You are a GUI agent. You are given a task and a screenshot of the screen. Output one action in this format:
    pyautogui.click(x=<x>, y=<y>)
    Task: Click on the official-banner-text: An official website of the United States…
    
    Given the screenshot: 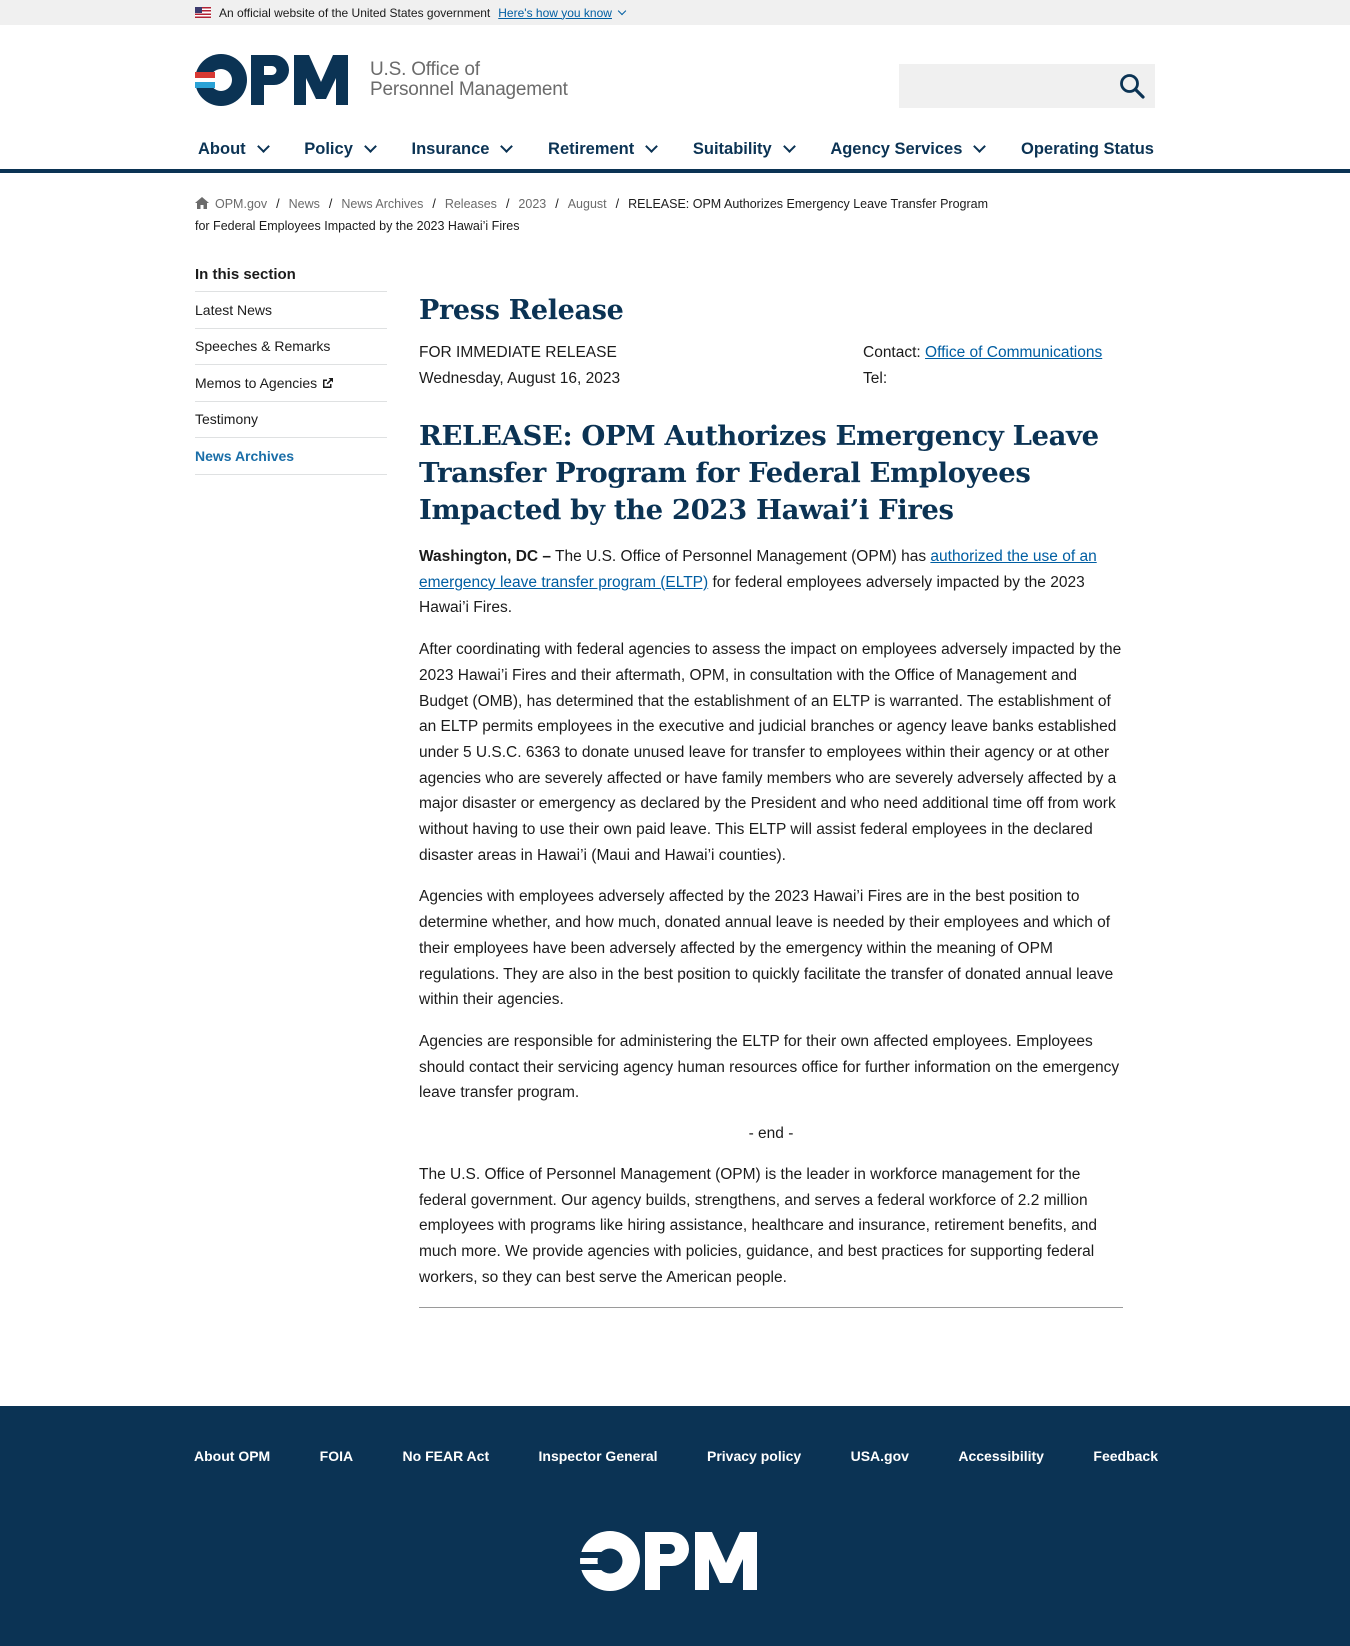 What is the action you would take?
    pyautogui.click(x=355, y=12)
    